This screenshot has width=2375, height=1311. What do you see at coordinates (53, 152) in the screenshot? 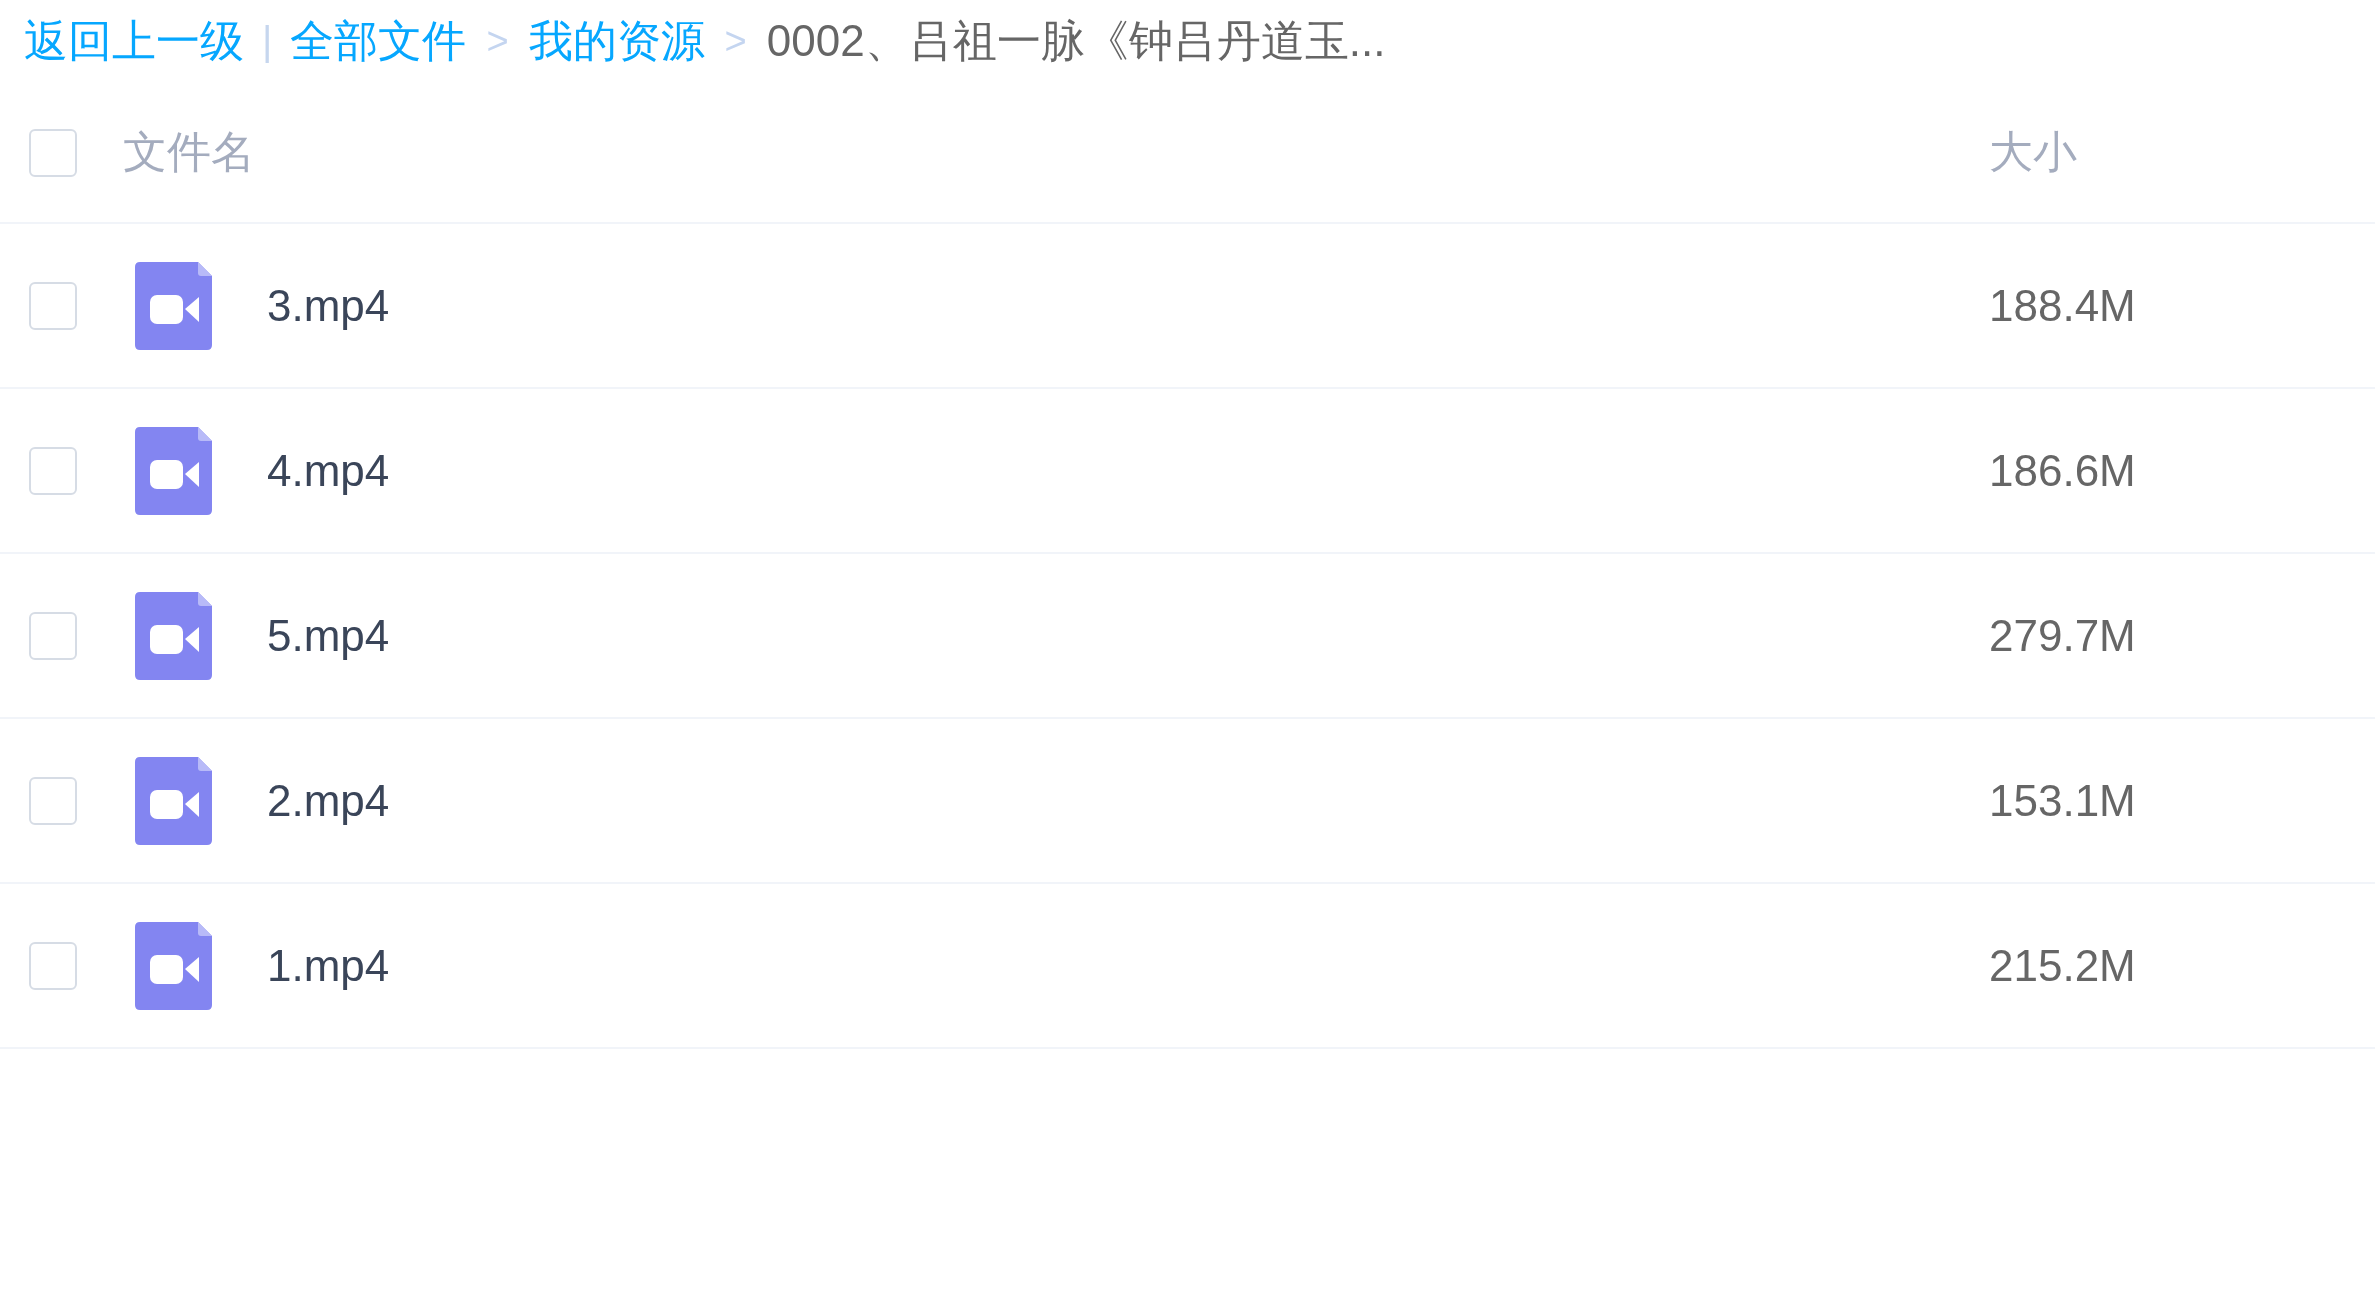
I see `select-all-checkbox` at bounding box center [53, 152].